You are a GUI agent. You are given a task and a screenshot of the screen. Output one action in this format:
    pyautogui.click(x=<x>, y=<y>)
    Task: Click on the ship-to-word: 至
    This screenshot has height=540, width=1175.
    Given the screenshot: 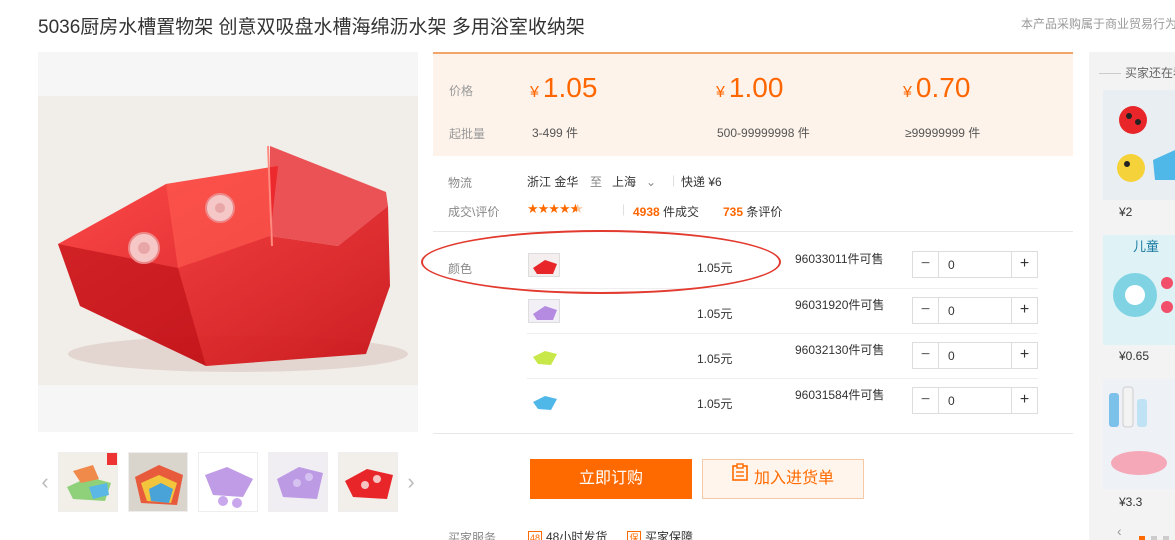 What is the action you would take?
    pyautogui.click(x=596, y=182)
    